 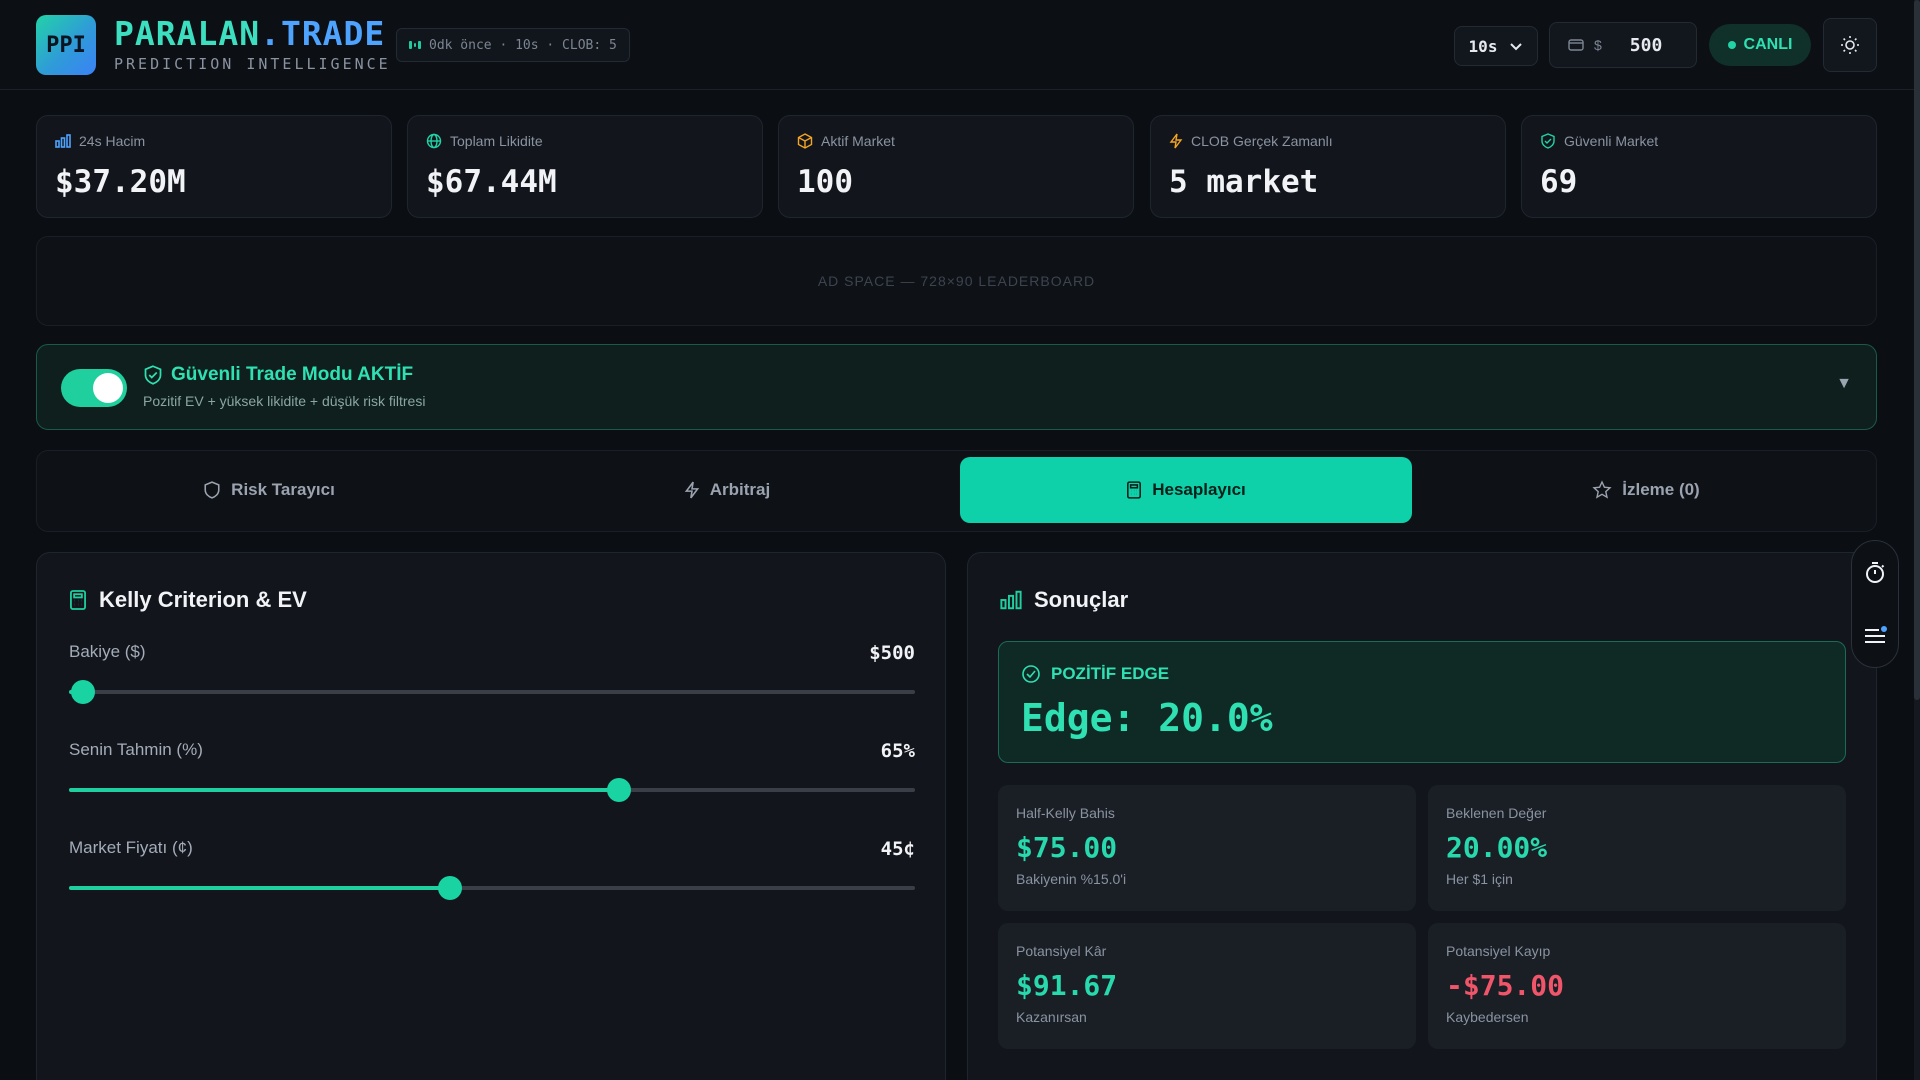 I want to click on chevron-down-icon: ▼, so click(x=1844, y=384).